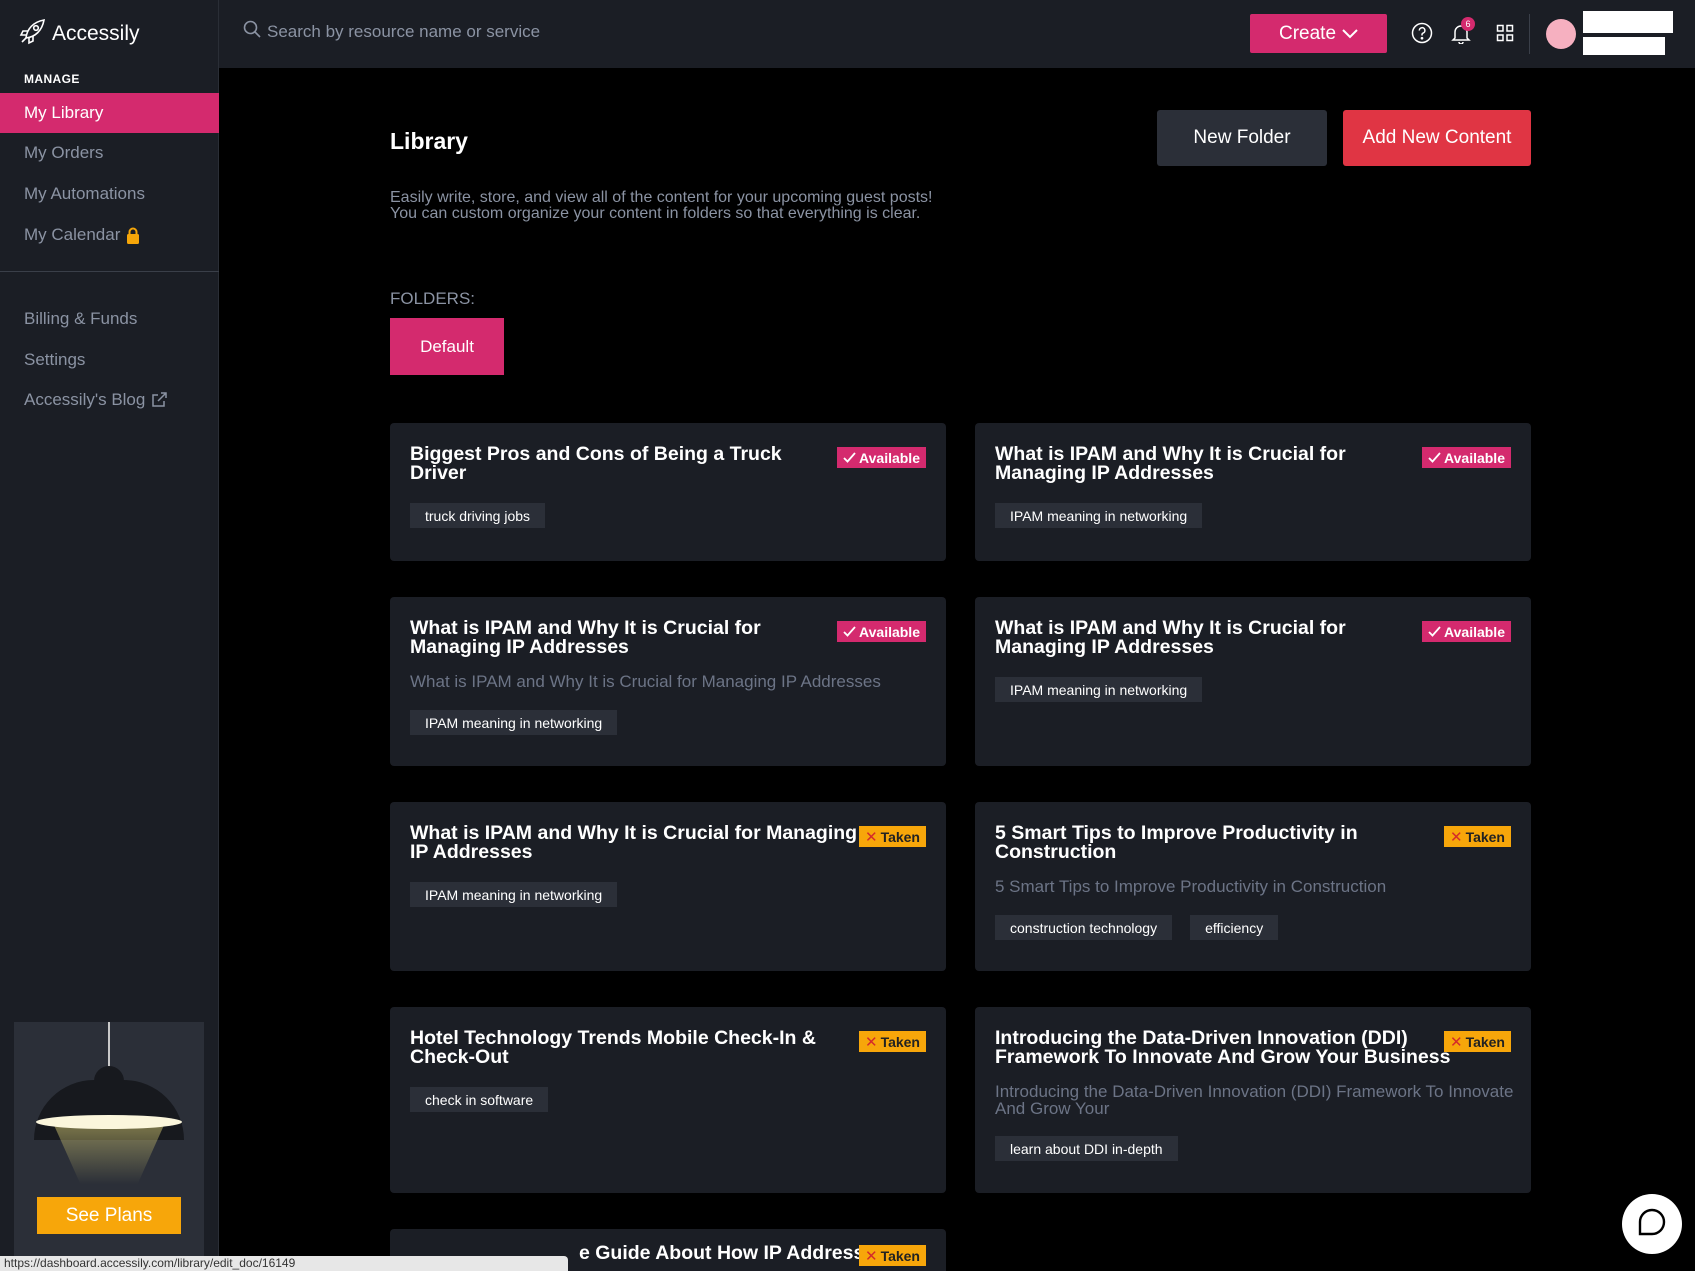 The width and height of the screenshot is (1695, 1271). What do you see at coordinates (1529, 34) in the screenshot?
I see `topbar-divider` at bounding box center [1529, 34].